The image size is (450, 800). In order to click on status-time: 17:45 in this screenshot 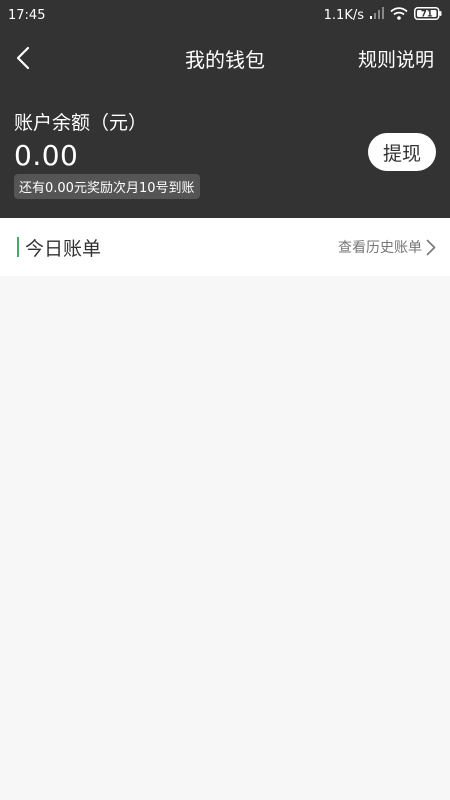, I will do `click(27, 15)`.